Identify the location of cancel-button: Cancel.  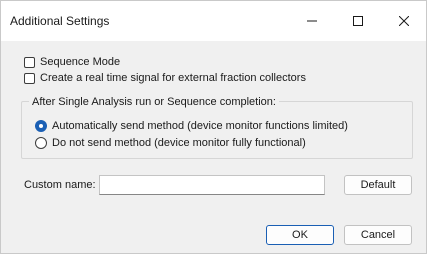
(378, 235).